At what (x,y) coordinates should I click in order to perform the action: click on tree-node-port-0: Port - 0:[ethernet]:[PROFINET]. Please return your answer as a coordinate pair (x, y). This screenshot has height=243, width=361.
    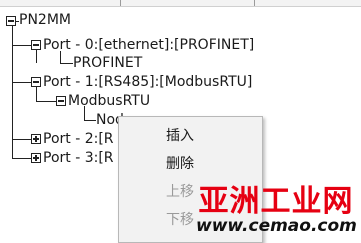
    Looking at the image, I should click on (148, 45).